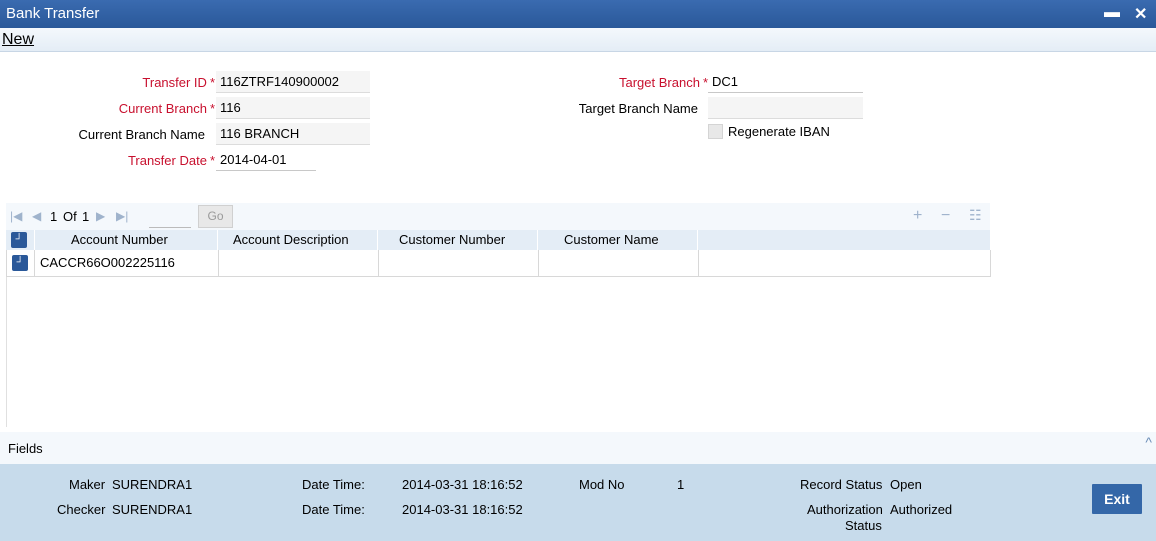 The width and height of the screenshot is (1156, 541). What do you see at coordinates (166, 108) in the screenshot?
I see `current-branch-label: Current Branch *` at bounding box center [166, 108].